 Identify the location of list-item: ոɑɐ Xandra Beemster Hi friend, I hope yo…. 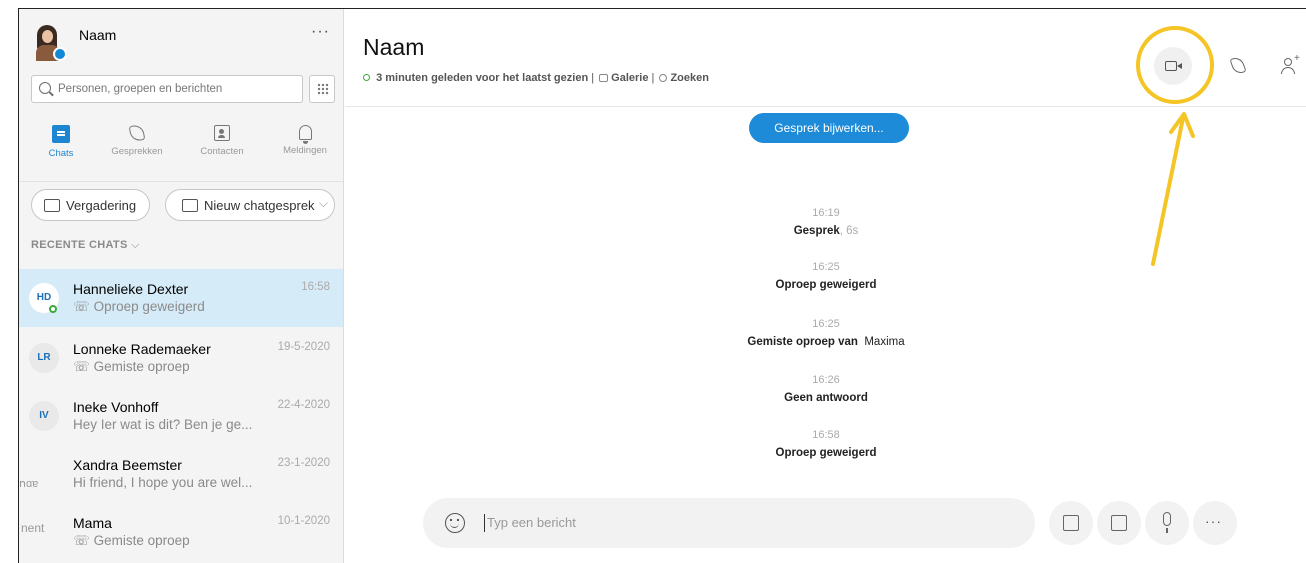
(181, 474).